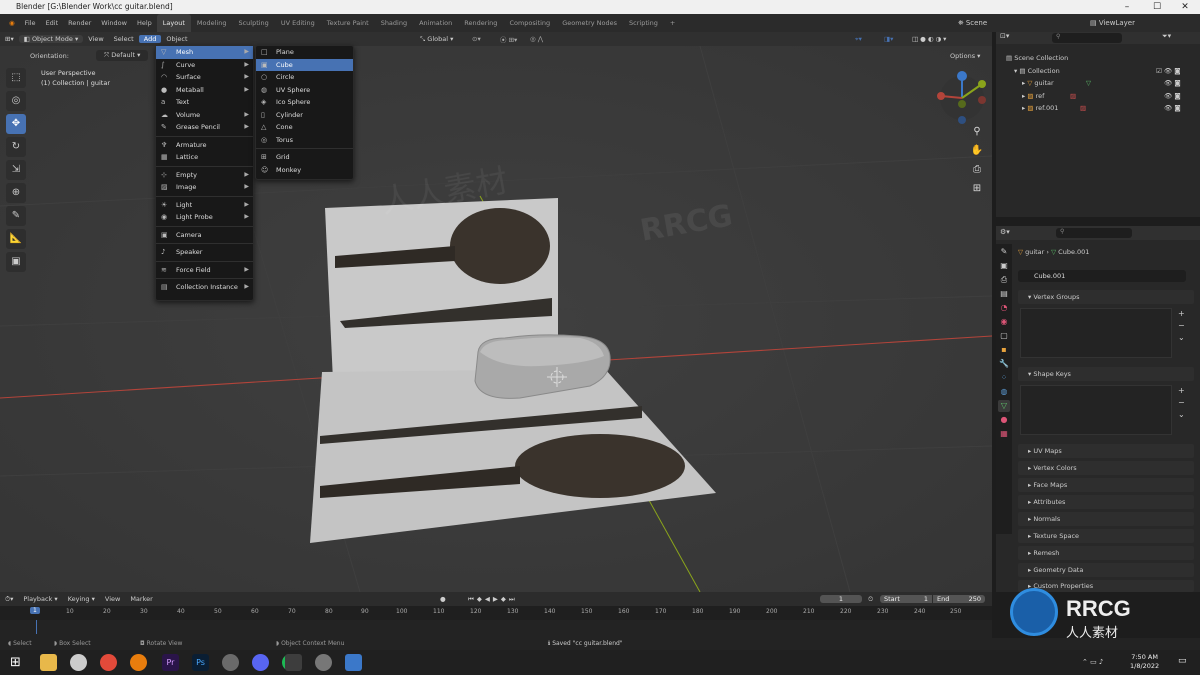 The height and width of the screenshot is (675, 1200). Describe the element at coordinates (1004, 364) in the screenshot. I see `modifier-tab-icon: 🔧` at that location.